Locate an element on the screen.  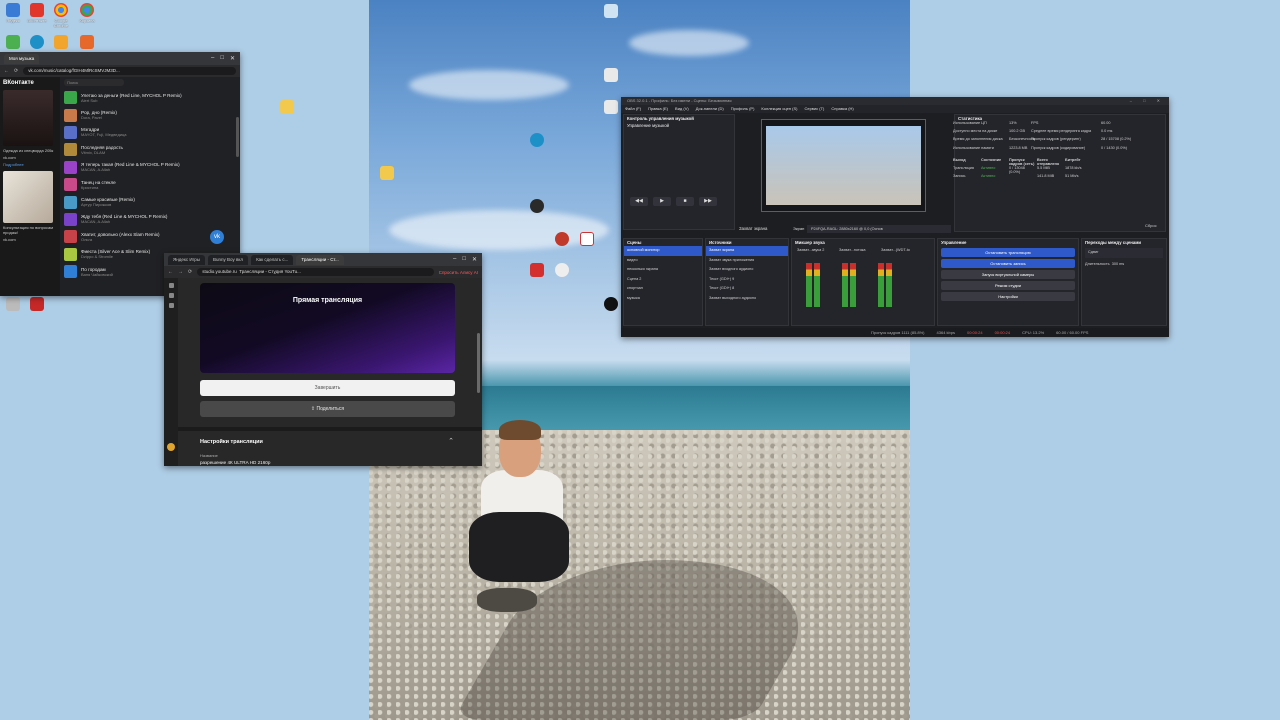
forward-icon: → is located at coordinates (180, 272).